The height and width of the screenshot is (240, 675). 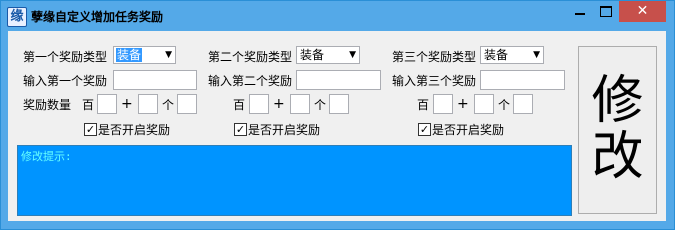 What do you see at coordinates (463, 104) in the screenshot?
I see `reward3-plus-label: +` at bounding box center [463, 104].